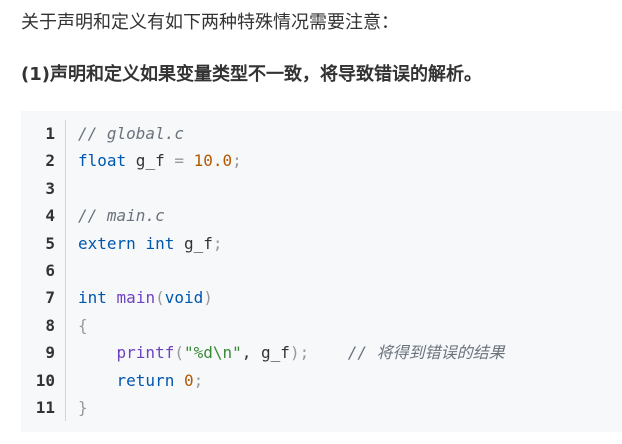  What do you see at coordinates (188, 380) in the screenshot?
I see `code-number: 0` at bounding box center [188, 380].